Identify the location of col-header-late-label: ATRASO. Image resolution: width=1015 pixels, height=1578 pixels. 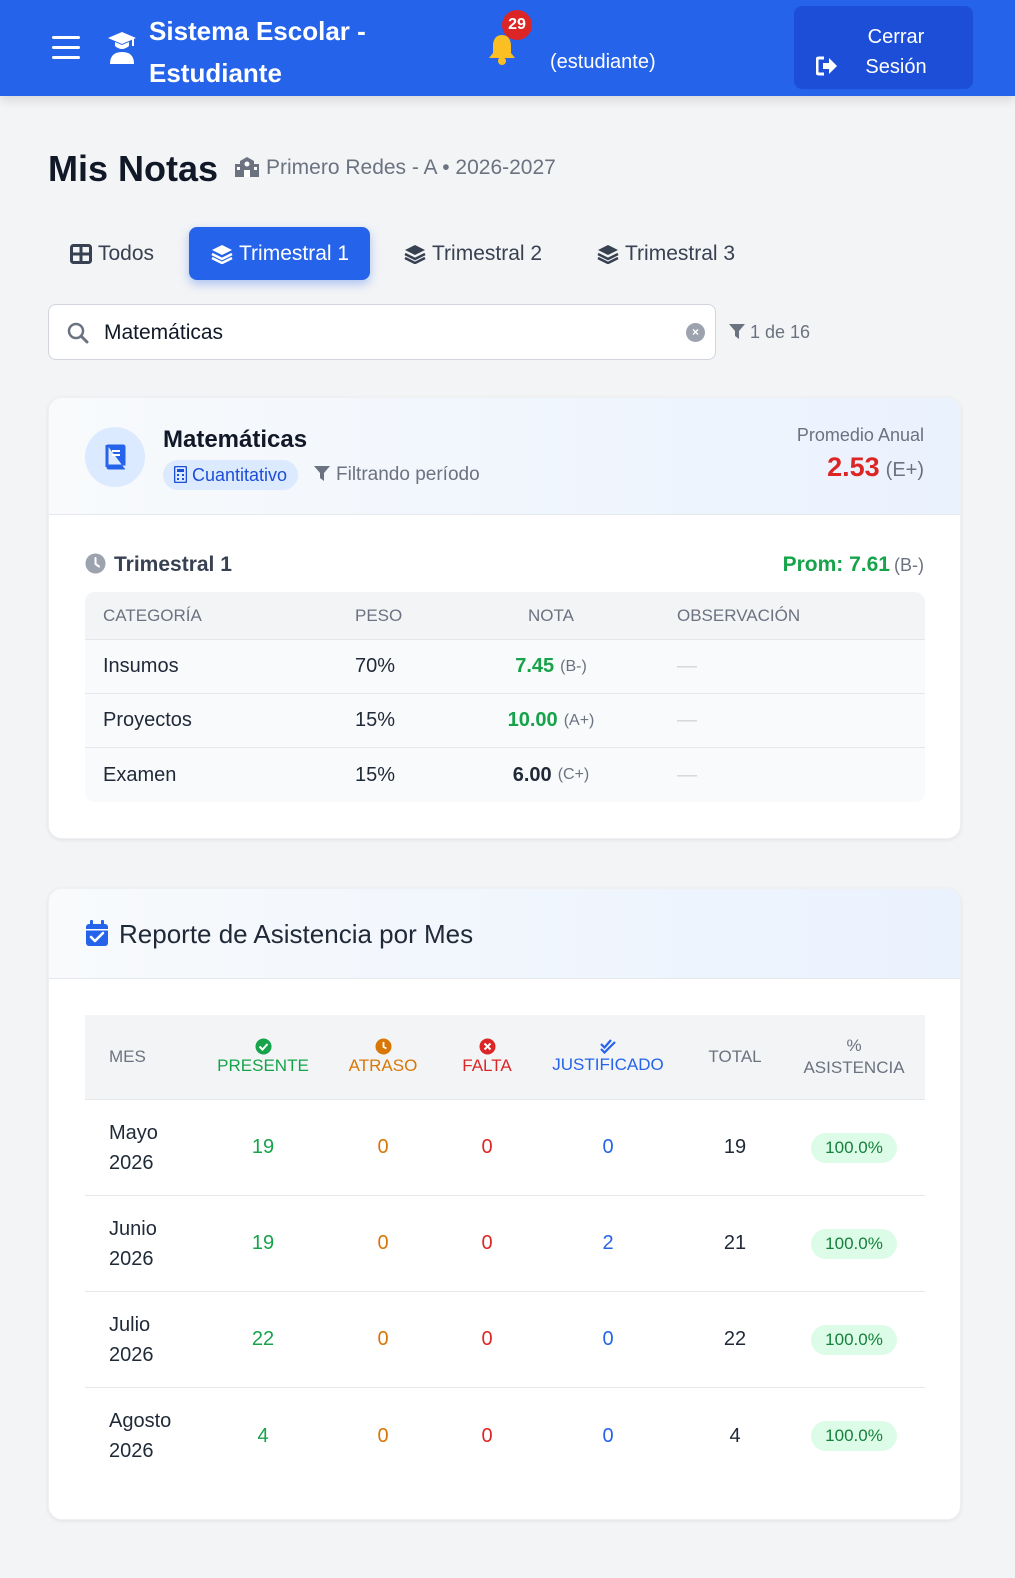
(383, 1065).